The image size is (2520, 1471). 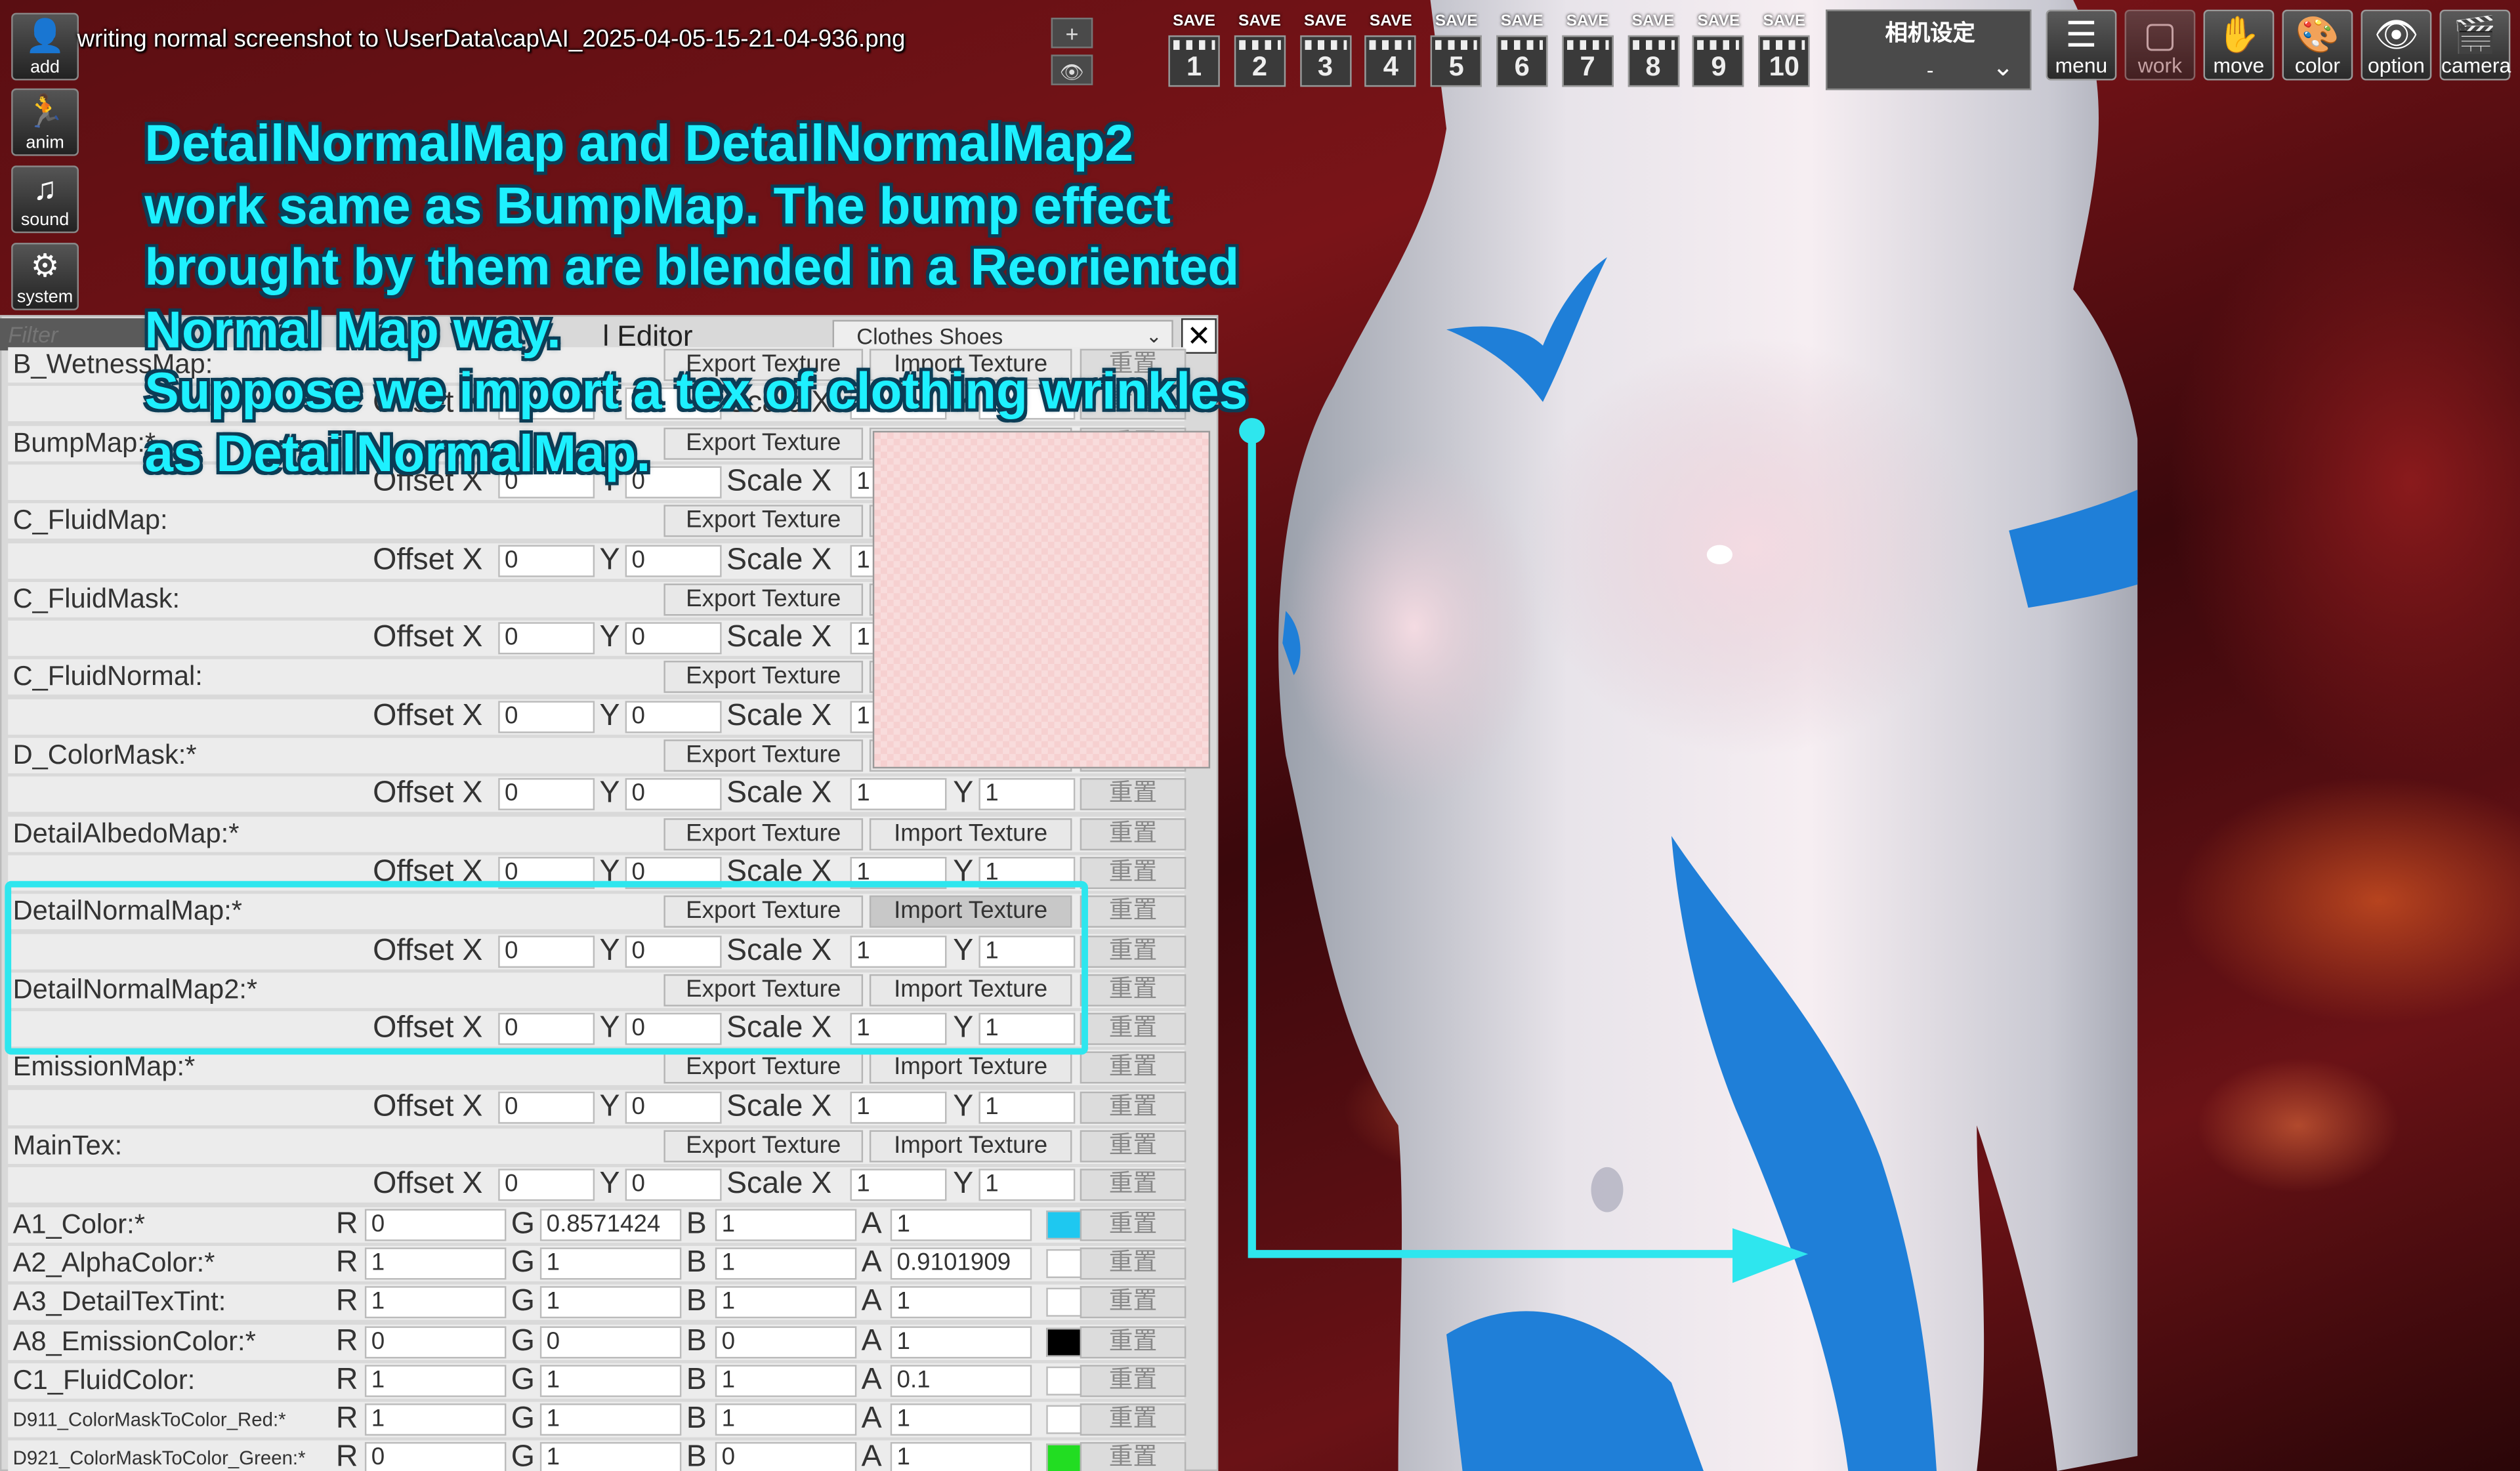 I want to click on arrow-line, so click(x=1496, y=844).